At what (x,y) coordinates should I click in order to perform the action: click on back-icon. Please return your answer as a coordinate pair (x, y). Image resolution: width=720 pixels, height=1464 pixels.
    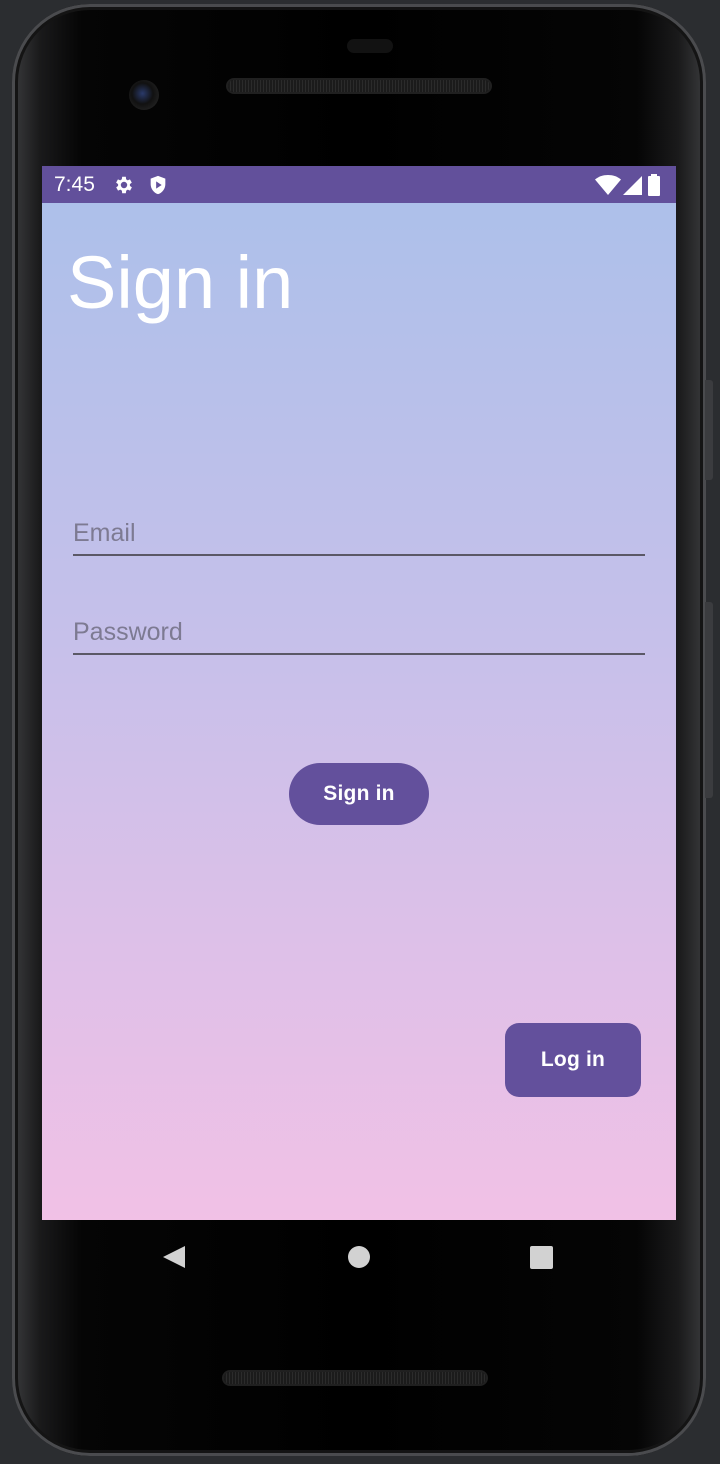
    Looking at the image, I should click on (174, 1257).